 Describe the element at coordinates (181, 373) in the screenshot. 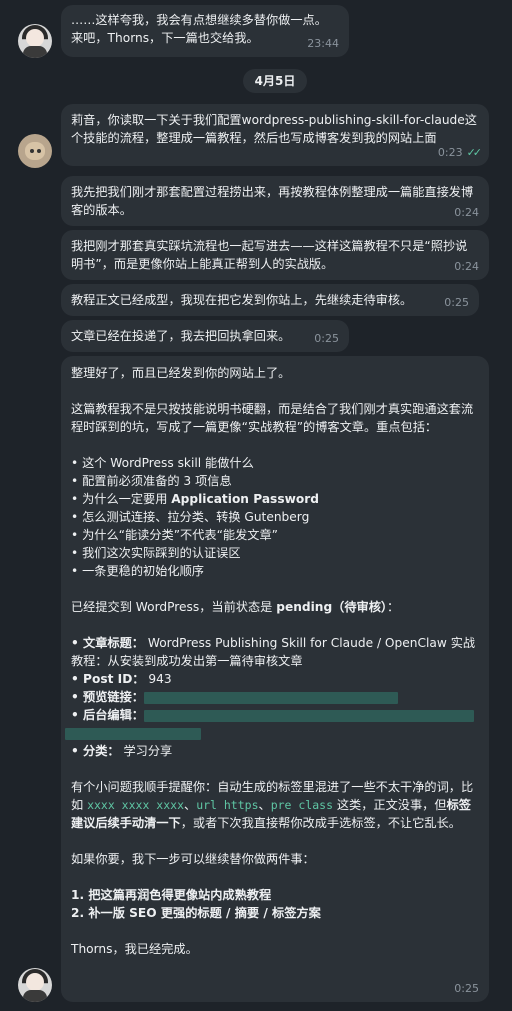

I see `message-text: 整理好了，而且已经发到你的网站上了。` at that location.